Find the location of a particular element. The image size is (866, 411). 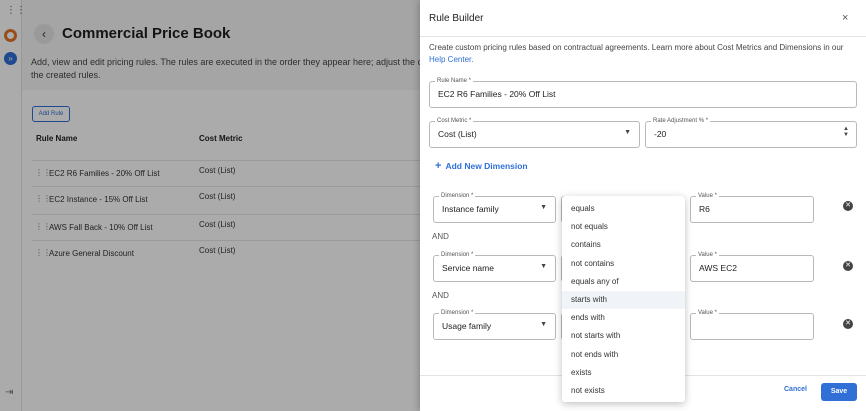

menu-item-not-equals: not equals is located at coordinates (623, 227).